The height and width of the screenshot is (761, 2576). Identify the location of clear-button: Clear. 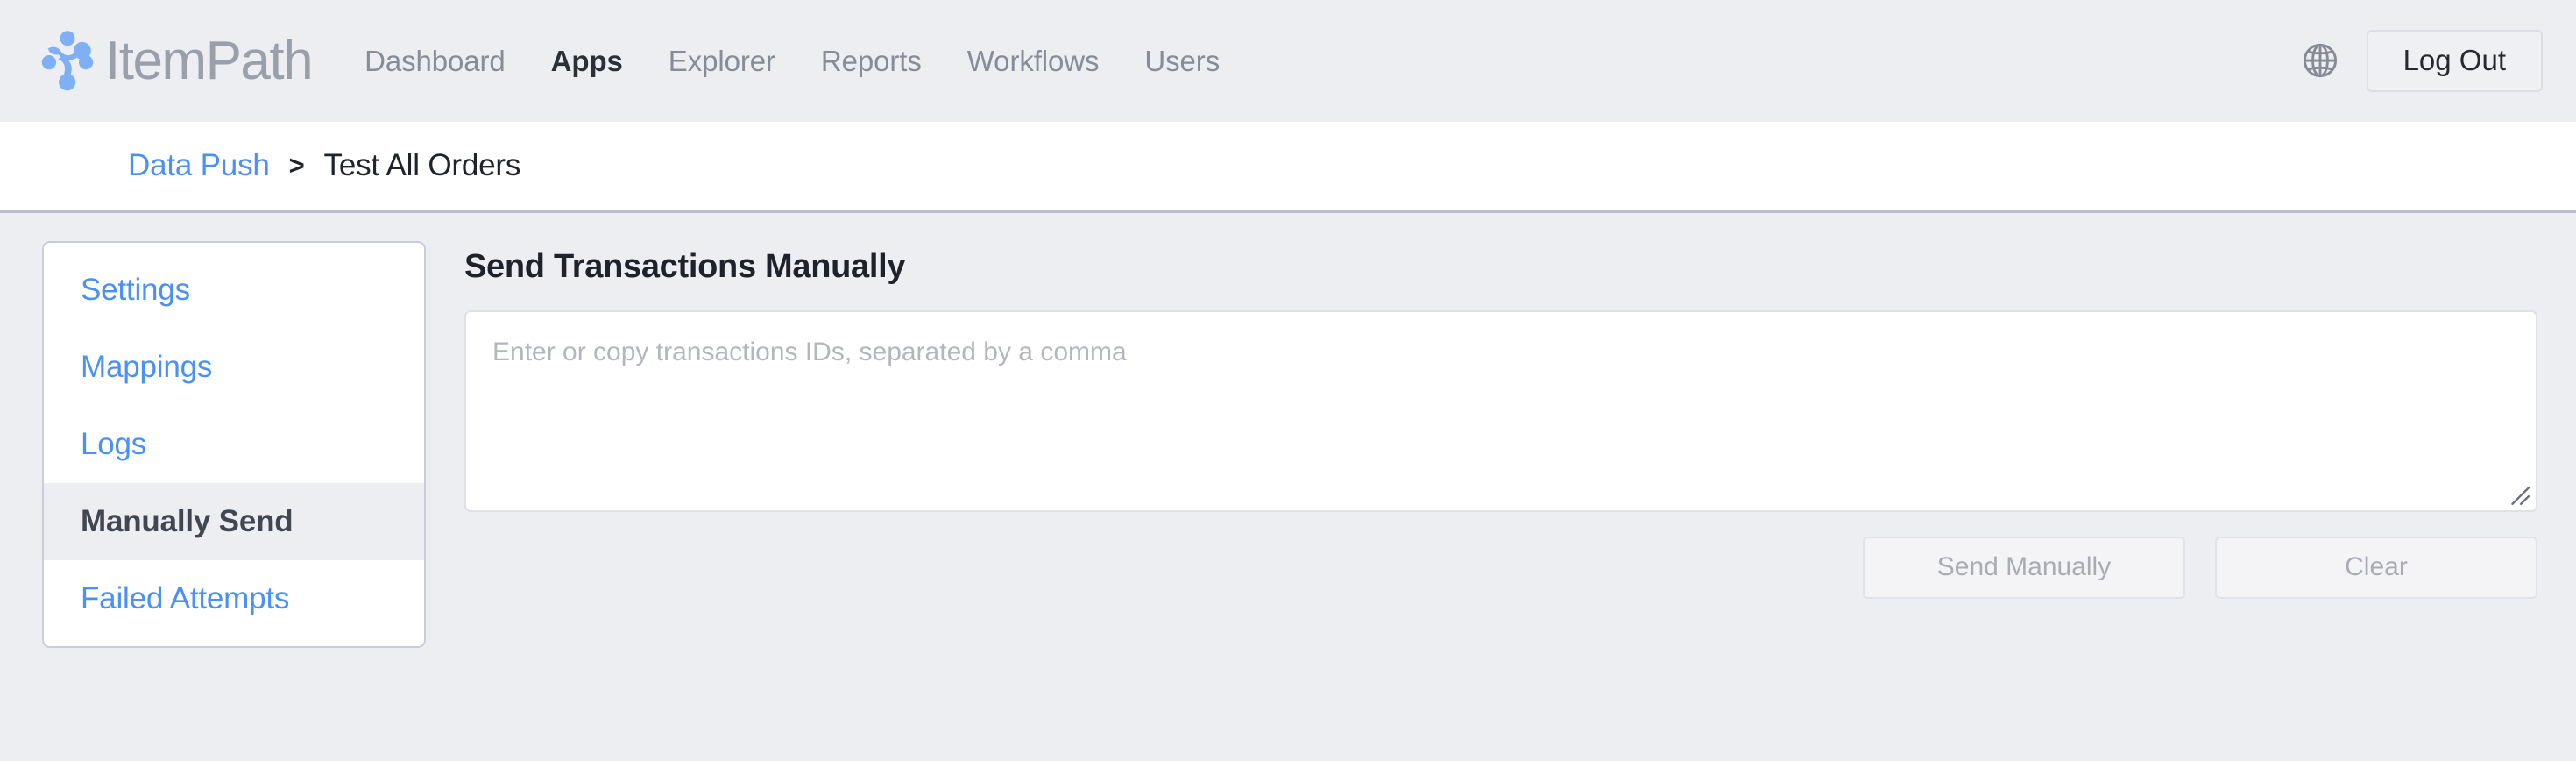
(2376, 568).